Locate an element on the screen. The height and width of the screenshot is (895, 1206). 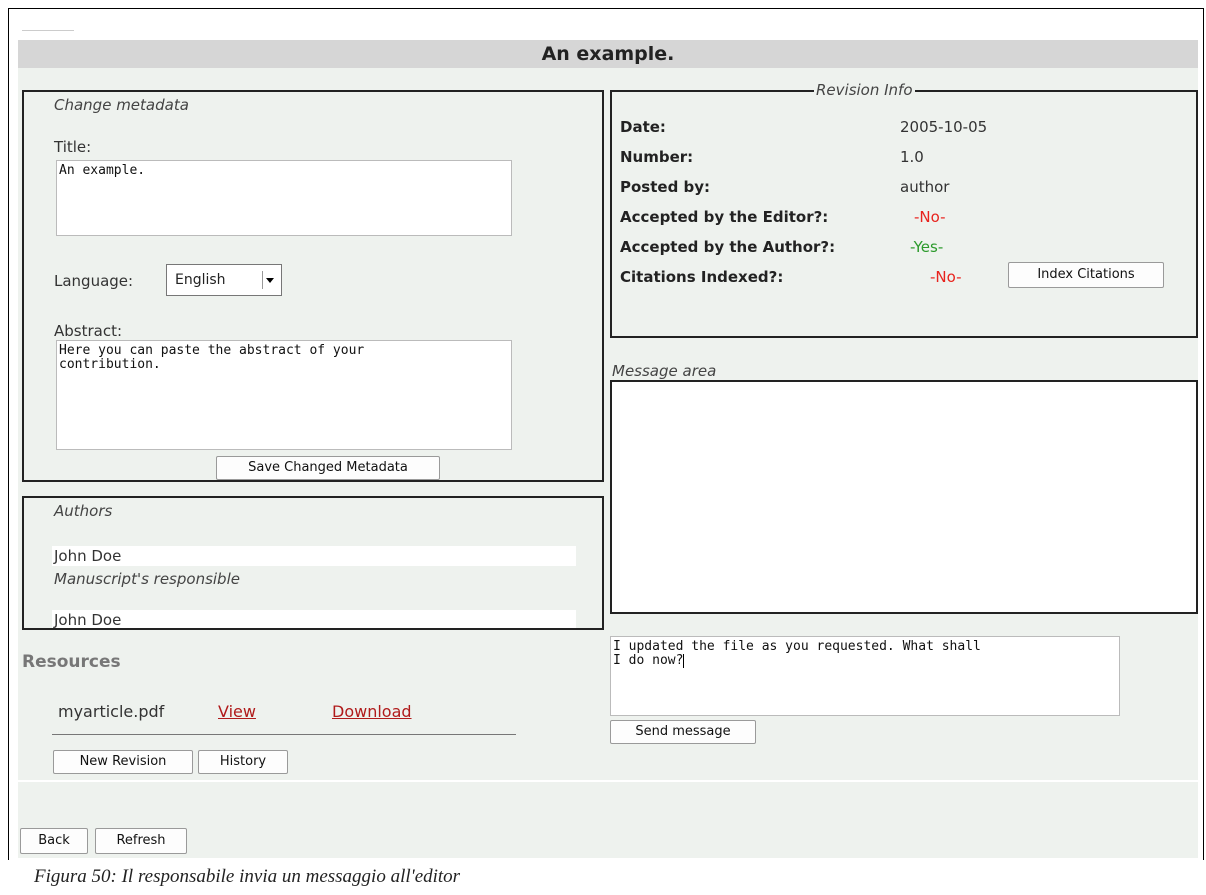
title-input: An example. is located at coordinates (284, 198).